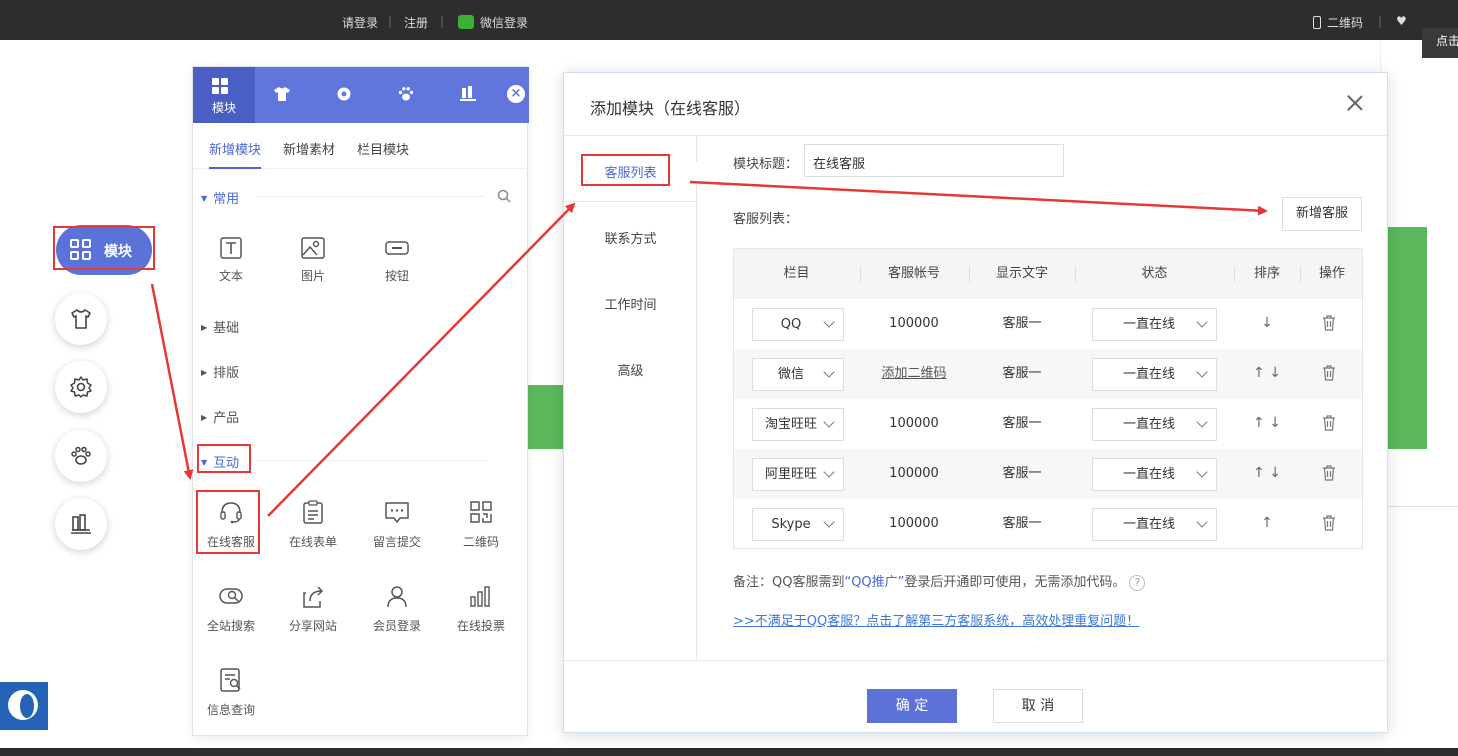 This screenshot has height=756, width=1458. What do you see at coordinates (81, 456) in the screenshot?
I see `pet-fab-button` at bounding box center [81, 456].